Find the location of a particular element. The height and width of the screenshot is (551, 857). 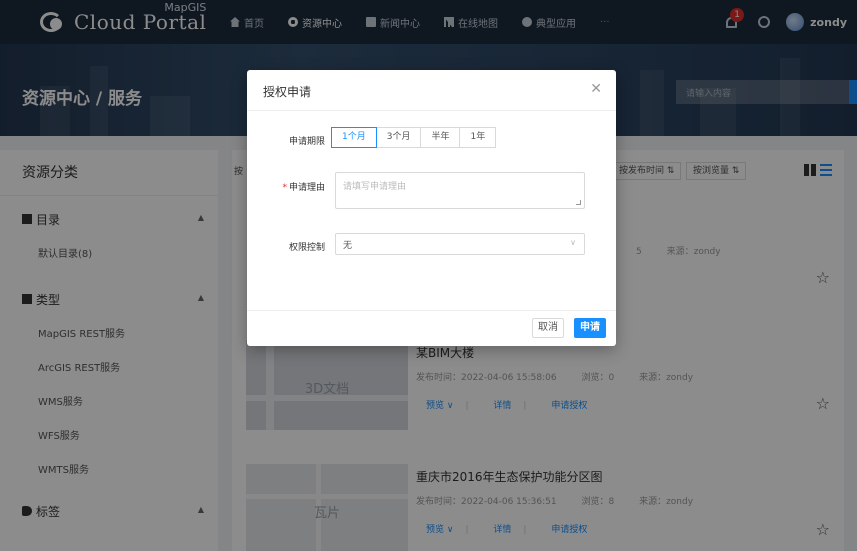

resize-handle-icon is located at coordinates (578, 202).